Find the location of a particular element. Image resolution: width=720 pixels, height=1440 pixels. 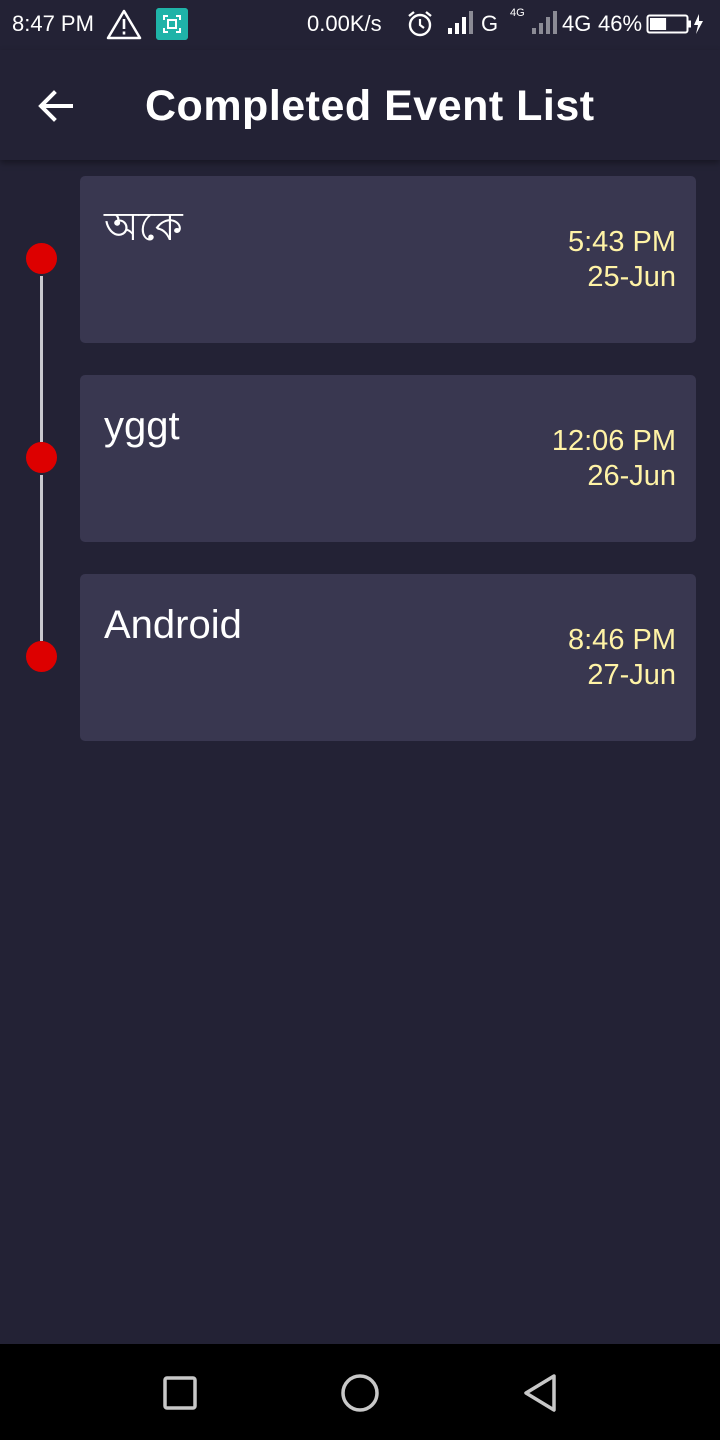

alarm-icon is located at coordinates (420, 24).